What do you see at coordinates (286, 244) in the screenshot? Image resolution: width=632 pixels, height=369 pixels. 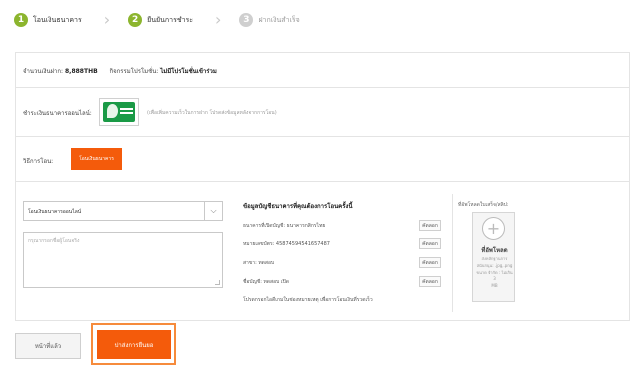 I see `account-info-number: หมายเลขบัตร: 4587459454165748​7` at bounding box center [286, 244].